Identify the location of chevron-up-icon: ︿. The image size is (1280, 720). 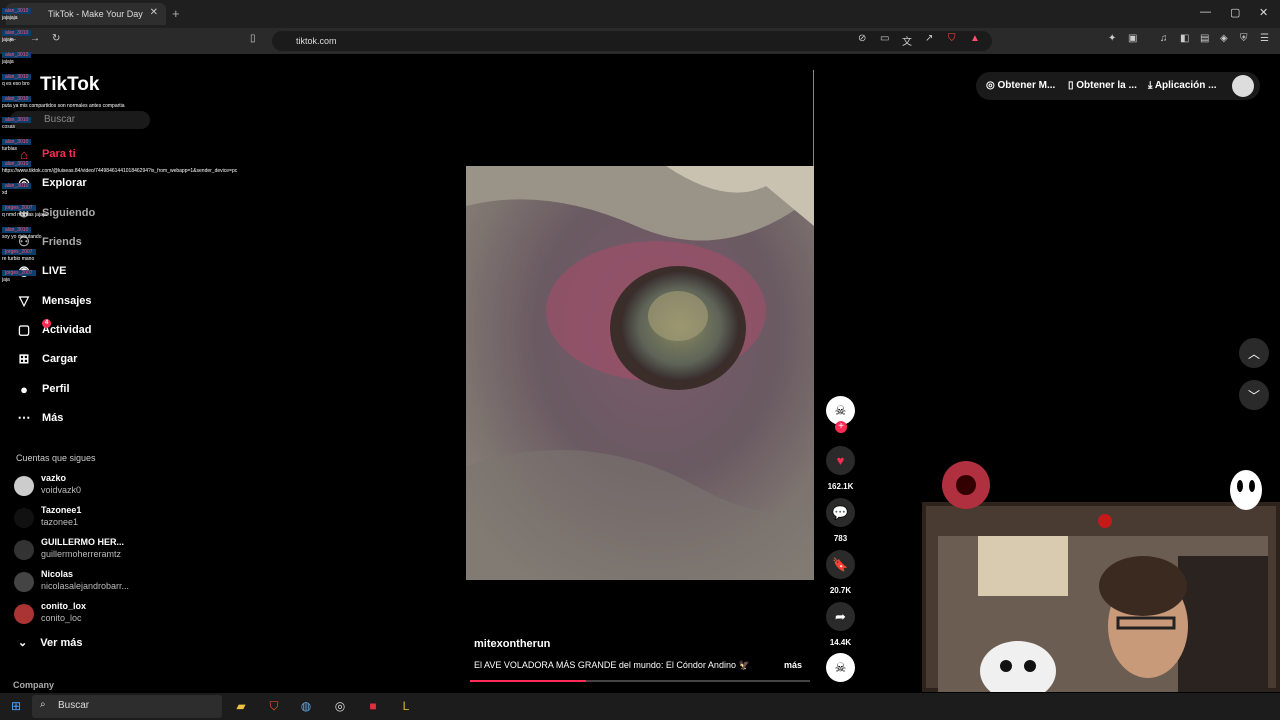
(1253, 353).